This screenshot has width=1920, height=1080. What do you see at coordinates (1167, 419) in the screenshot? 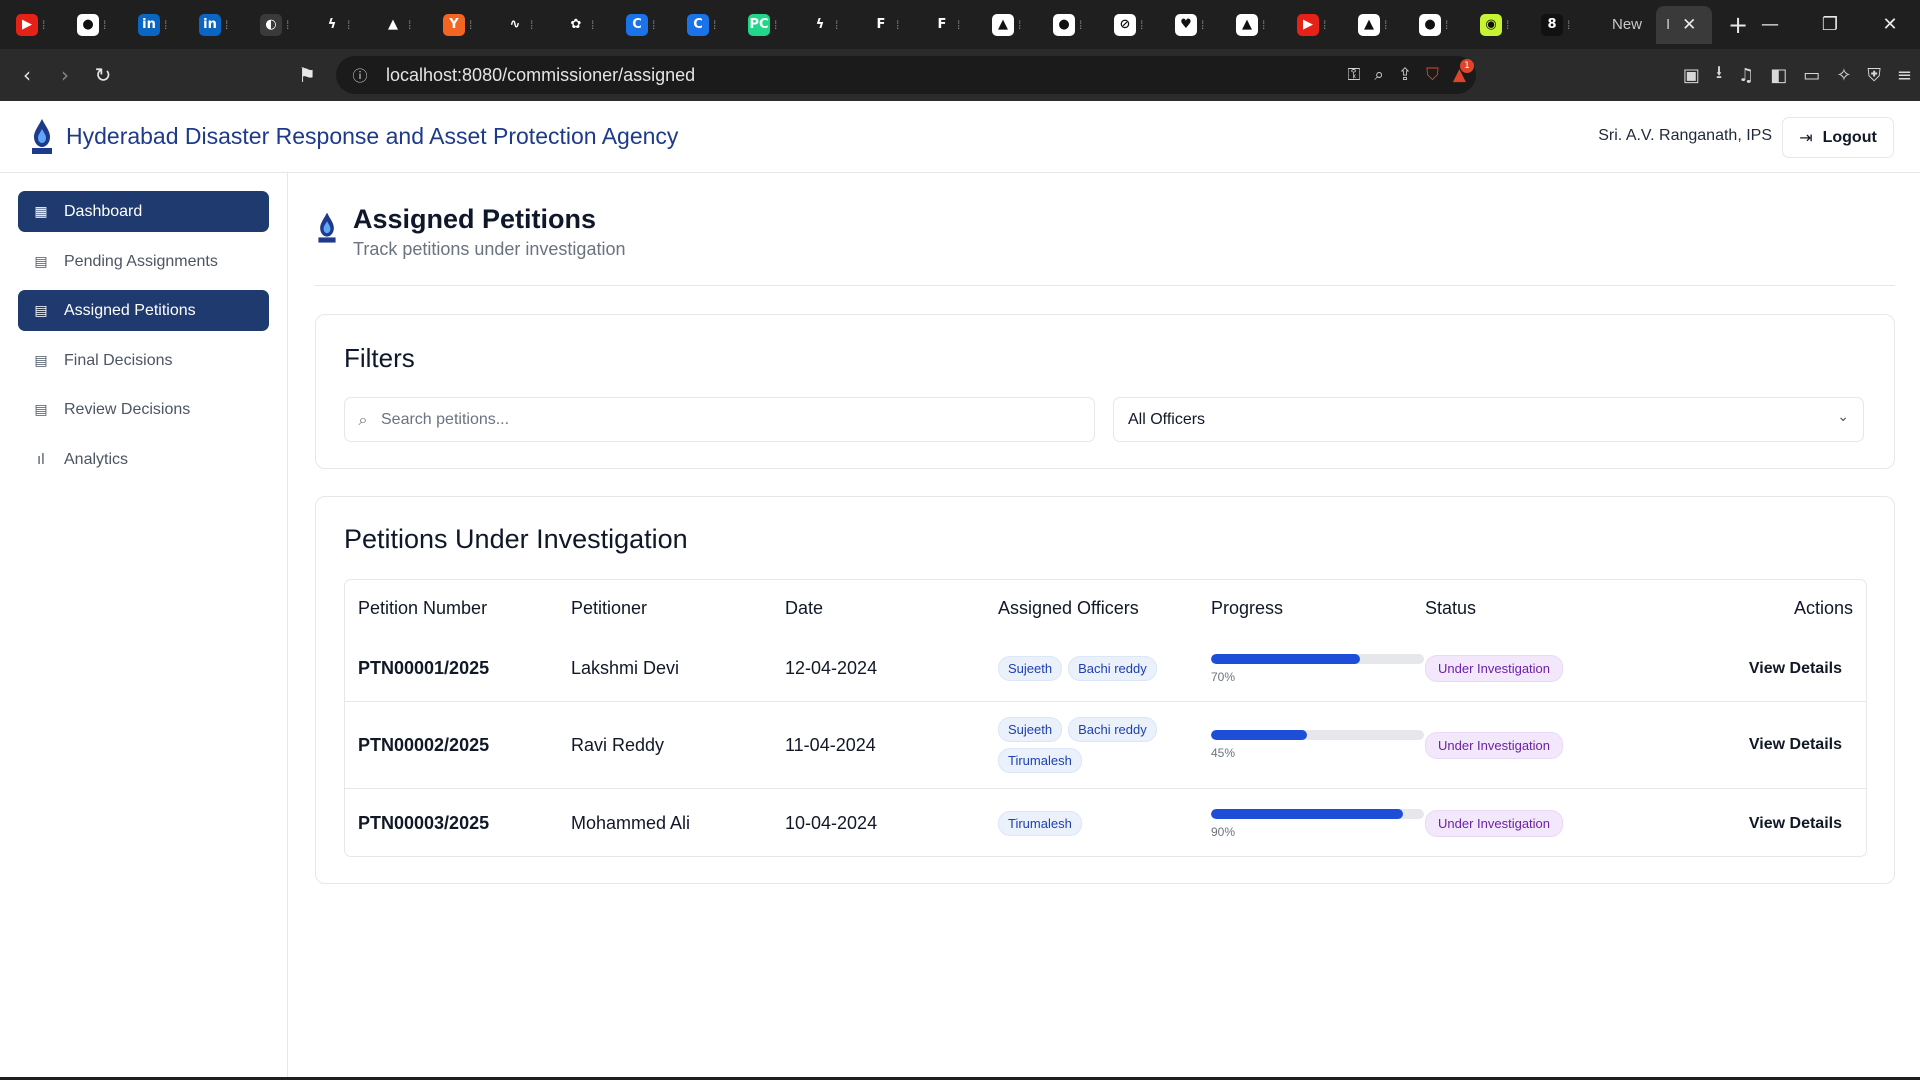
I see `officer-select-value: All Officers` at bounding box center [1167, 419].